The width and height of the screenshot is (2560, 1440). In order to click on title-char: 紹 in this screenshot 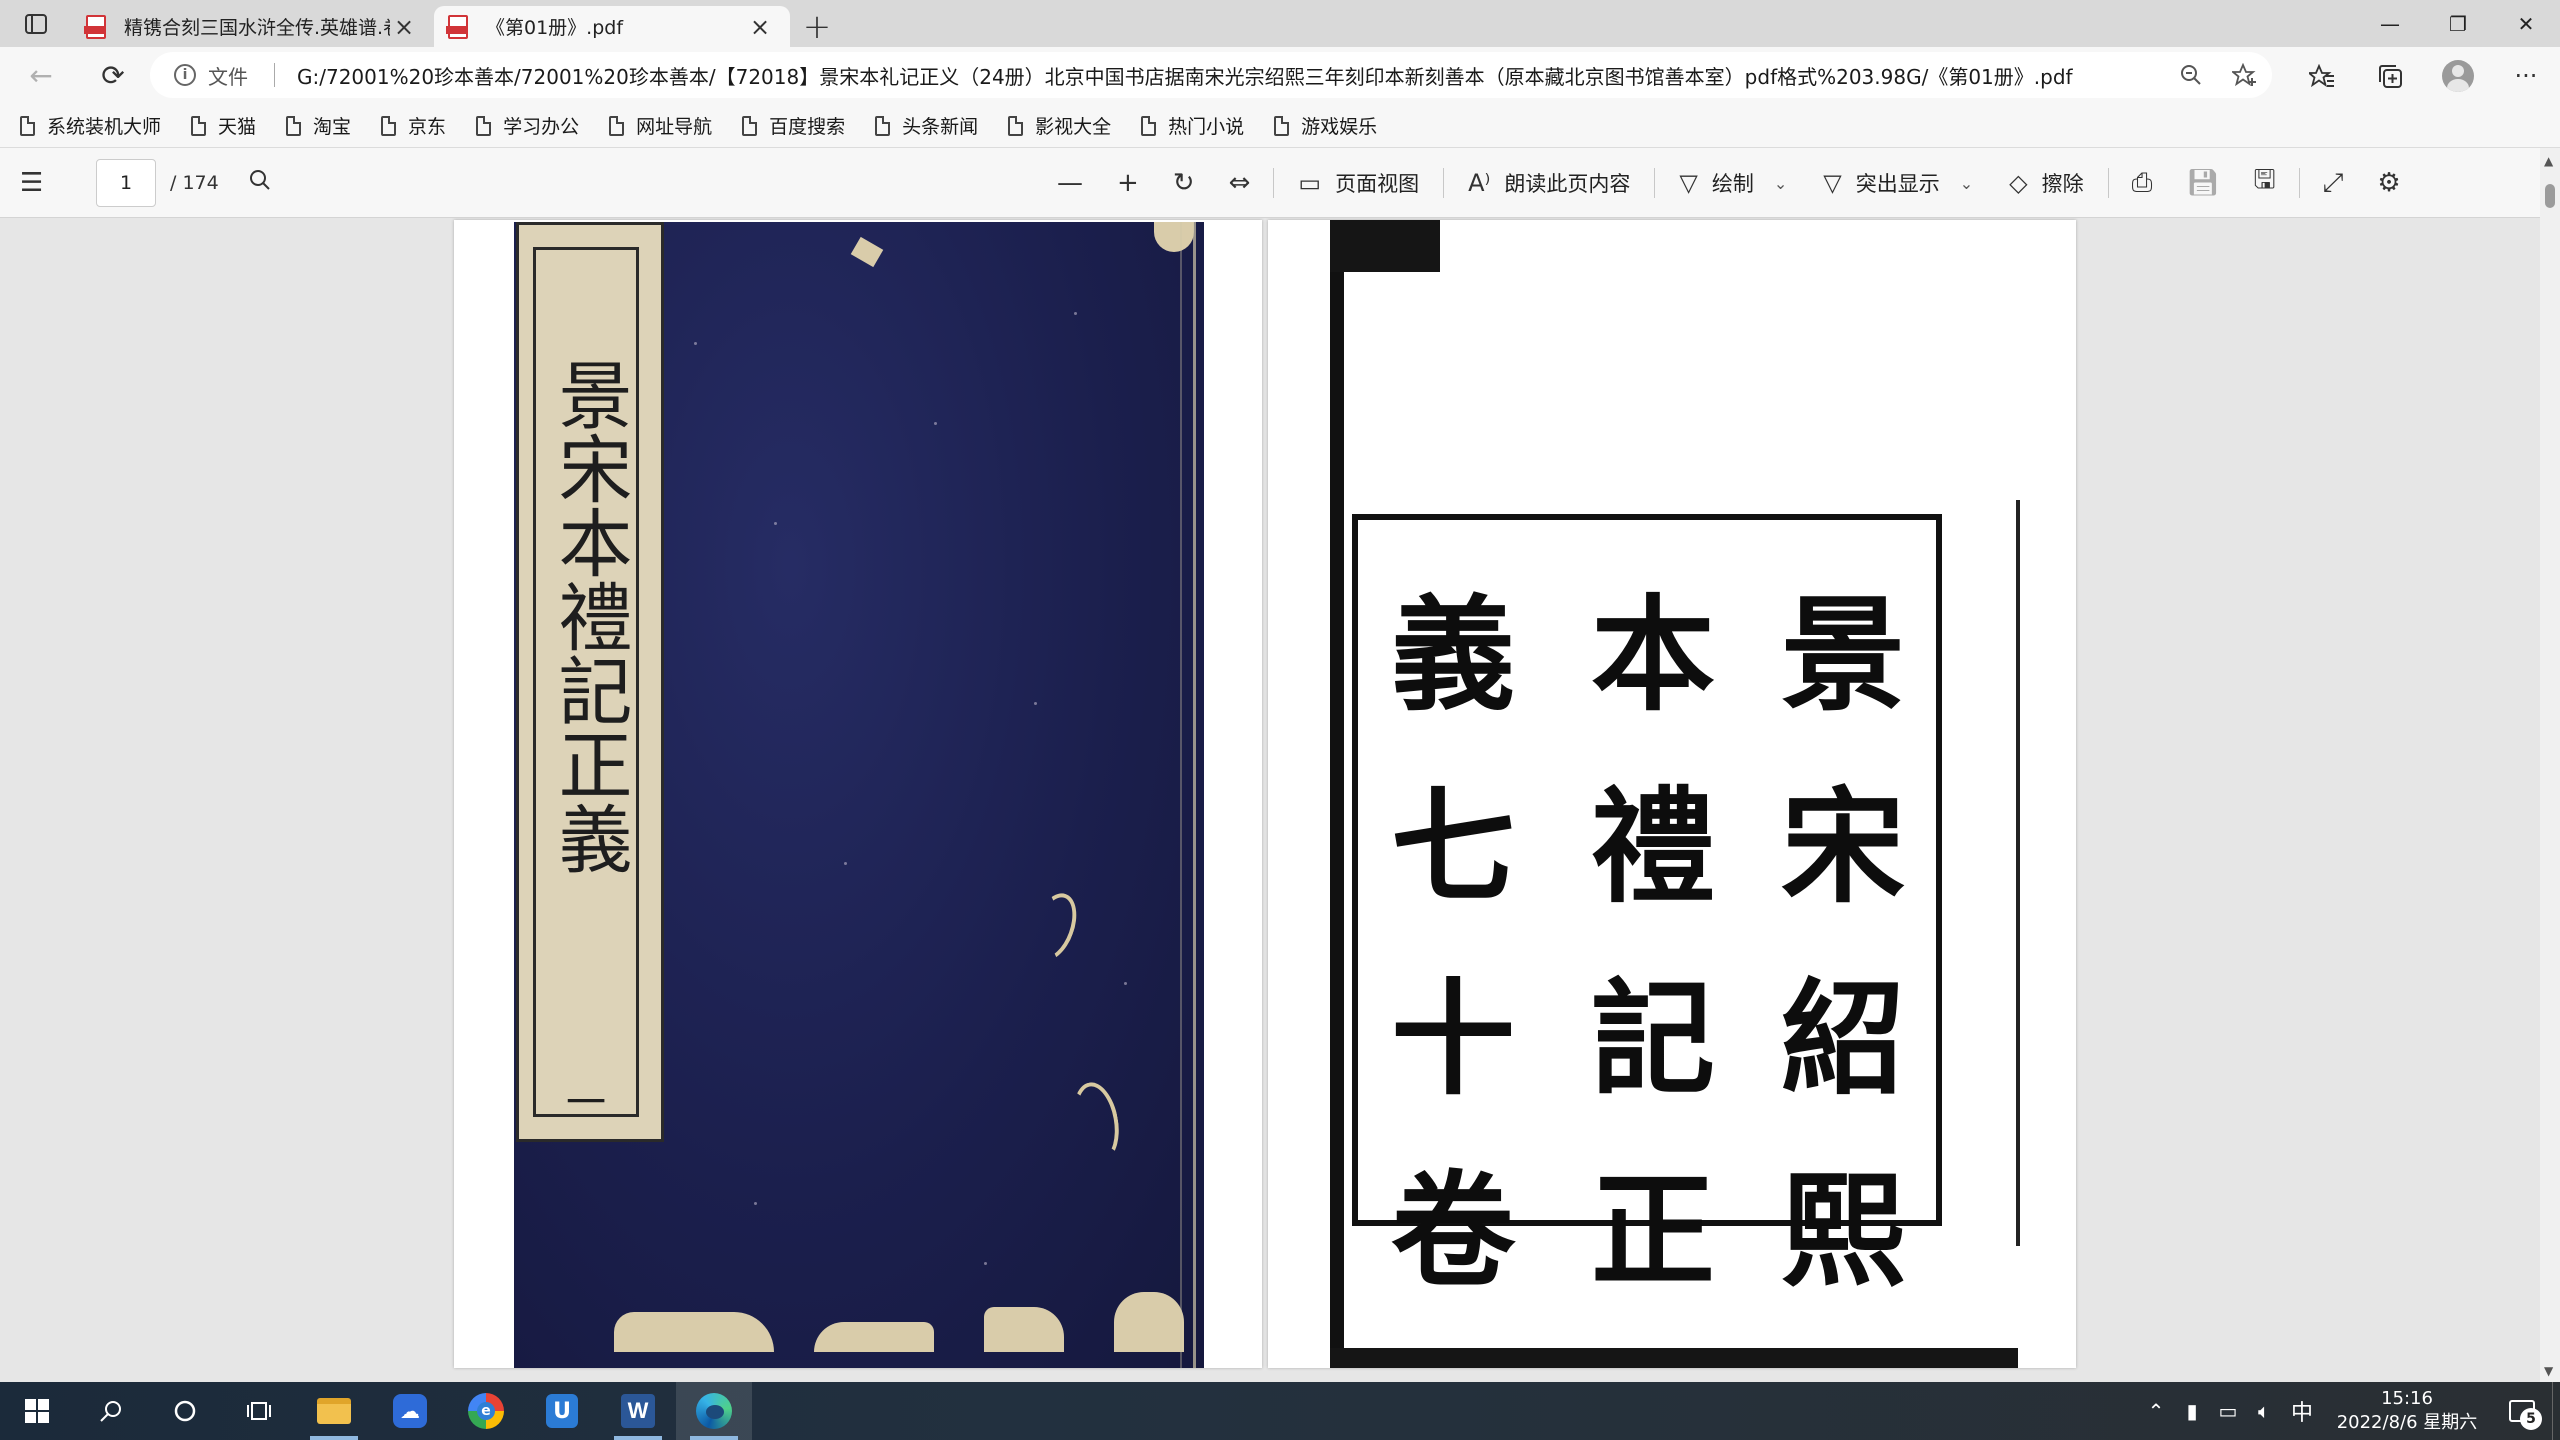, I will do `click(1842, 1039)`.